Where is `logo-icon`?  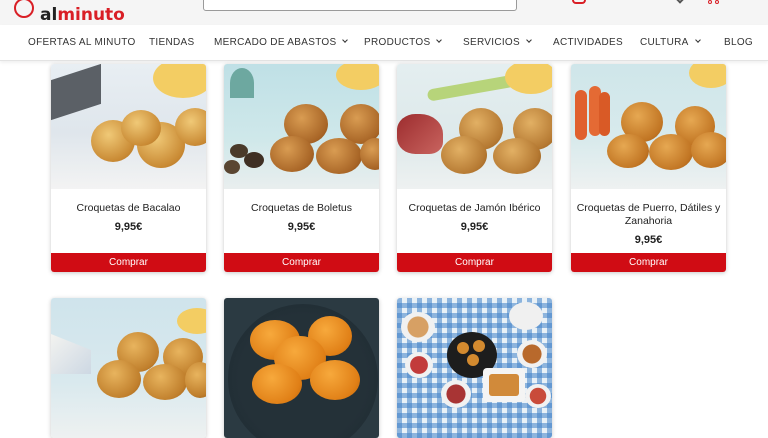
logo-icon is located at coordinates (24, 9).